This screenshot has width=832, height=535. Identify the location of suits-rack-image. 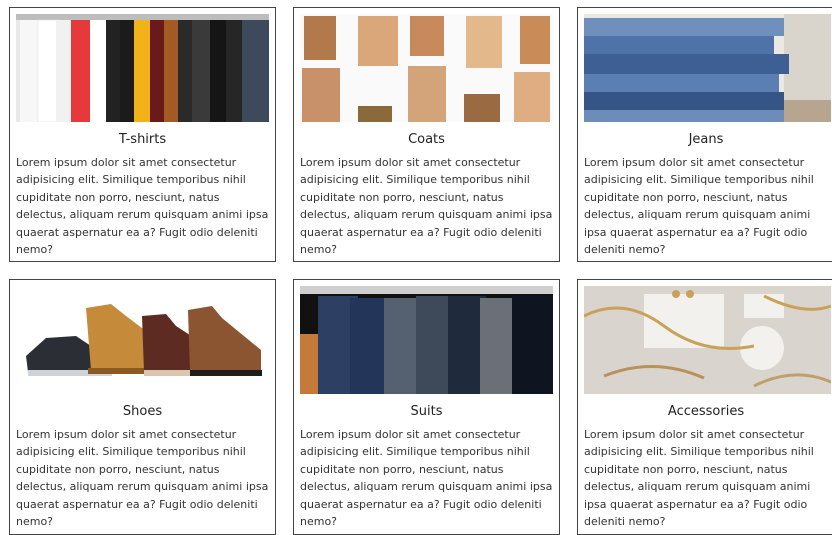
(426, 340).